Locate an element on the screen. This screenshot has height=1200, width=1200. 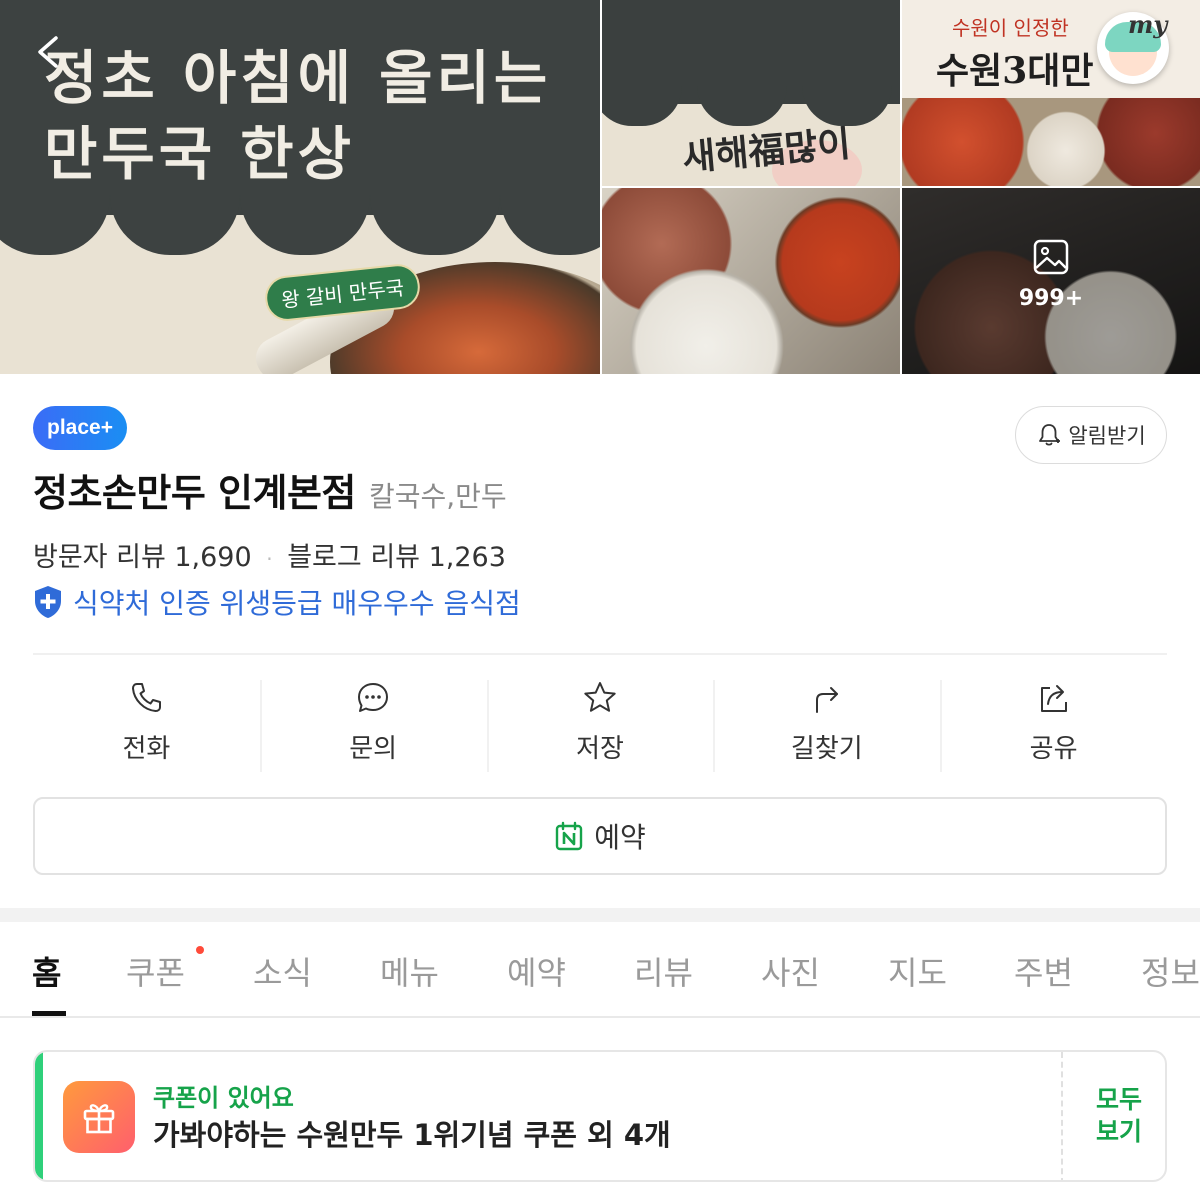
directions-button: 길찾기 is located at coordinates (826, 726).